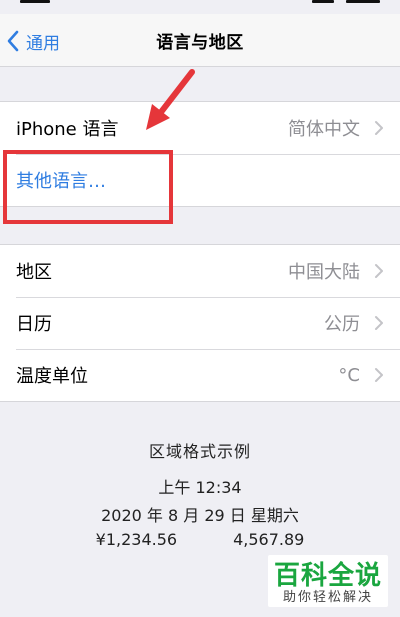 Image resolution: width=400 pixels, height=617 pixels. Describe the element at coordinates (349, 375) in the screenshot. I see `temperature-unit-value: °C` at that location.